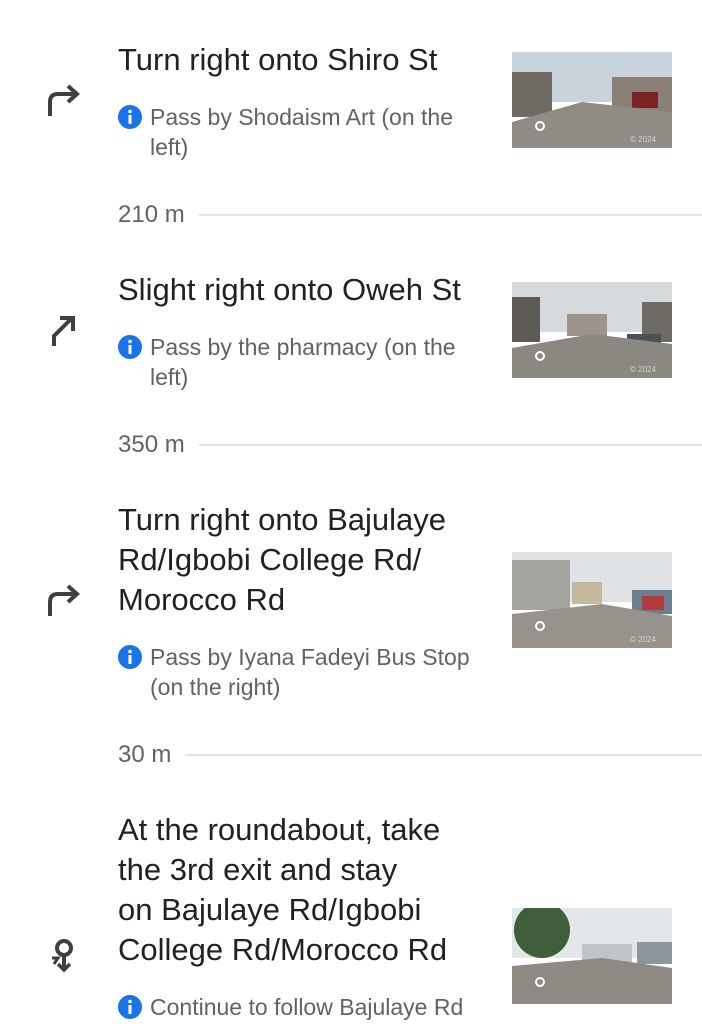 The width and height of the screenshot is (702, 1024). Describe the element at coordinates (592, 956) in the screenshot. I see `street-view-thumbnail` at that location.